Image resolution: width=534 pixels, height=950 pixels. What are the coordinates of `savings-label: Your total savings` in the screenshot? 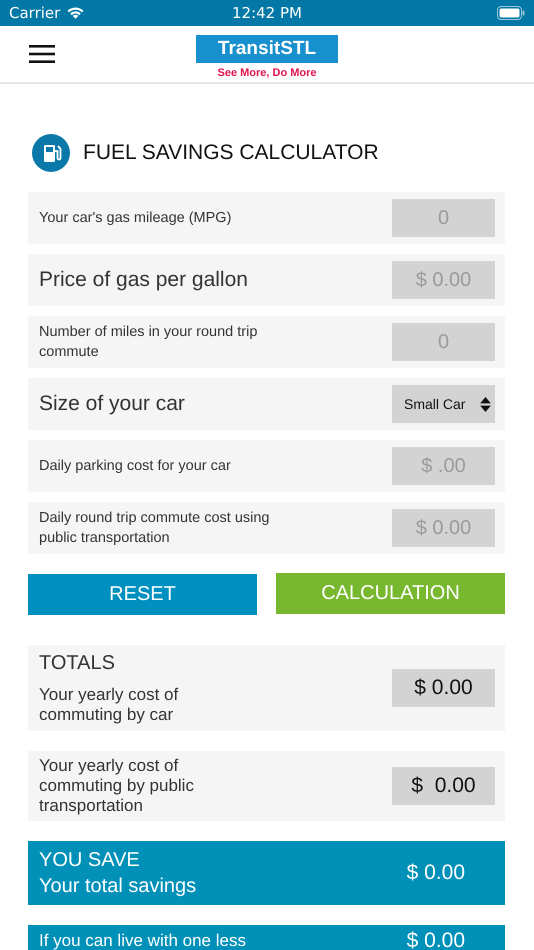 It's located at (117, 886).